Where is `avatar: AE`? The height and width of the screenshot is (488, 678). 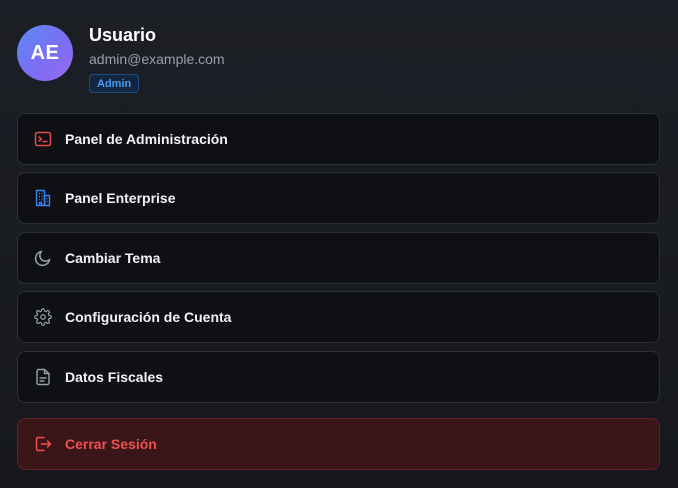 avatar: AE is located at coordinates (45, 53).